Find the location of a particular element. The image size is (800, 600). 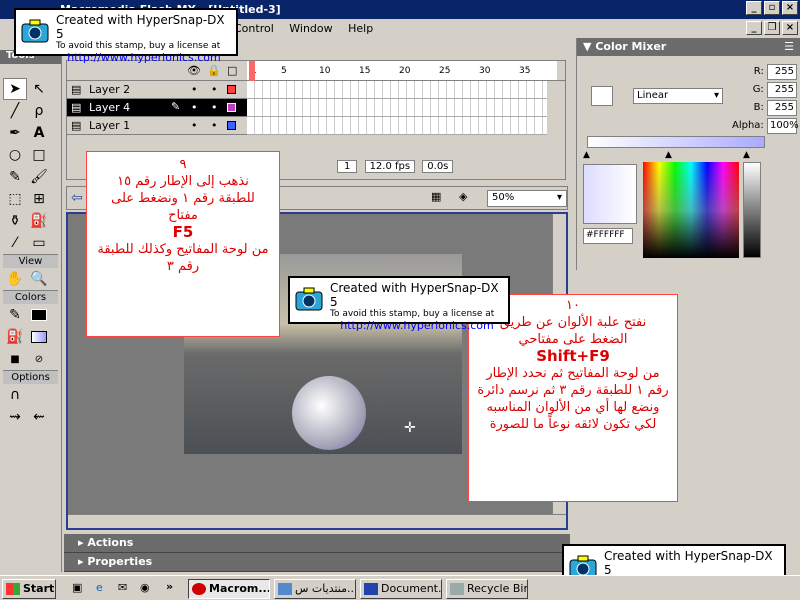

ruler-tick: 10 is located at coordinates (325, 71).